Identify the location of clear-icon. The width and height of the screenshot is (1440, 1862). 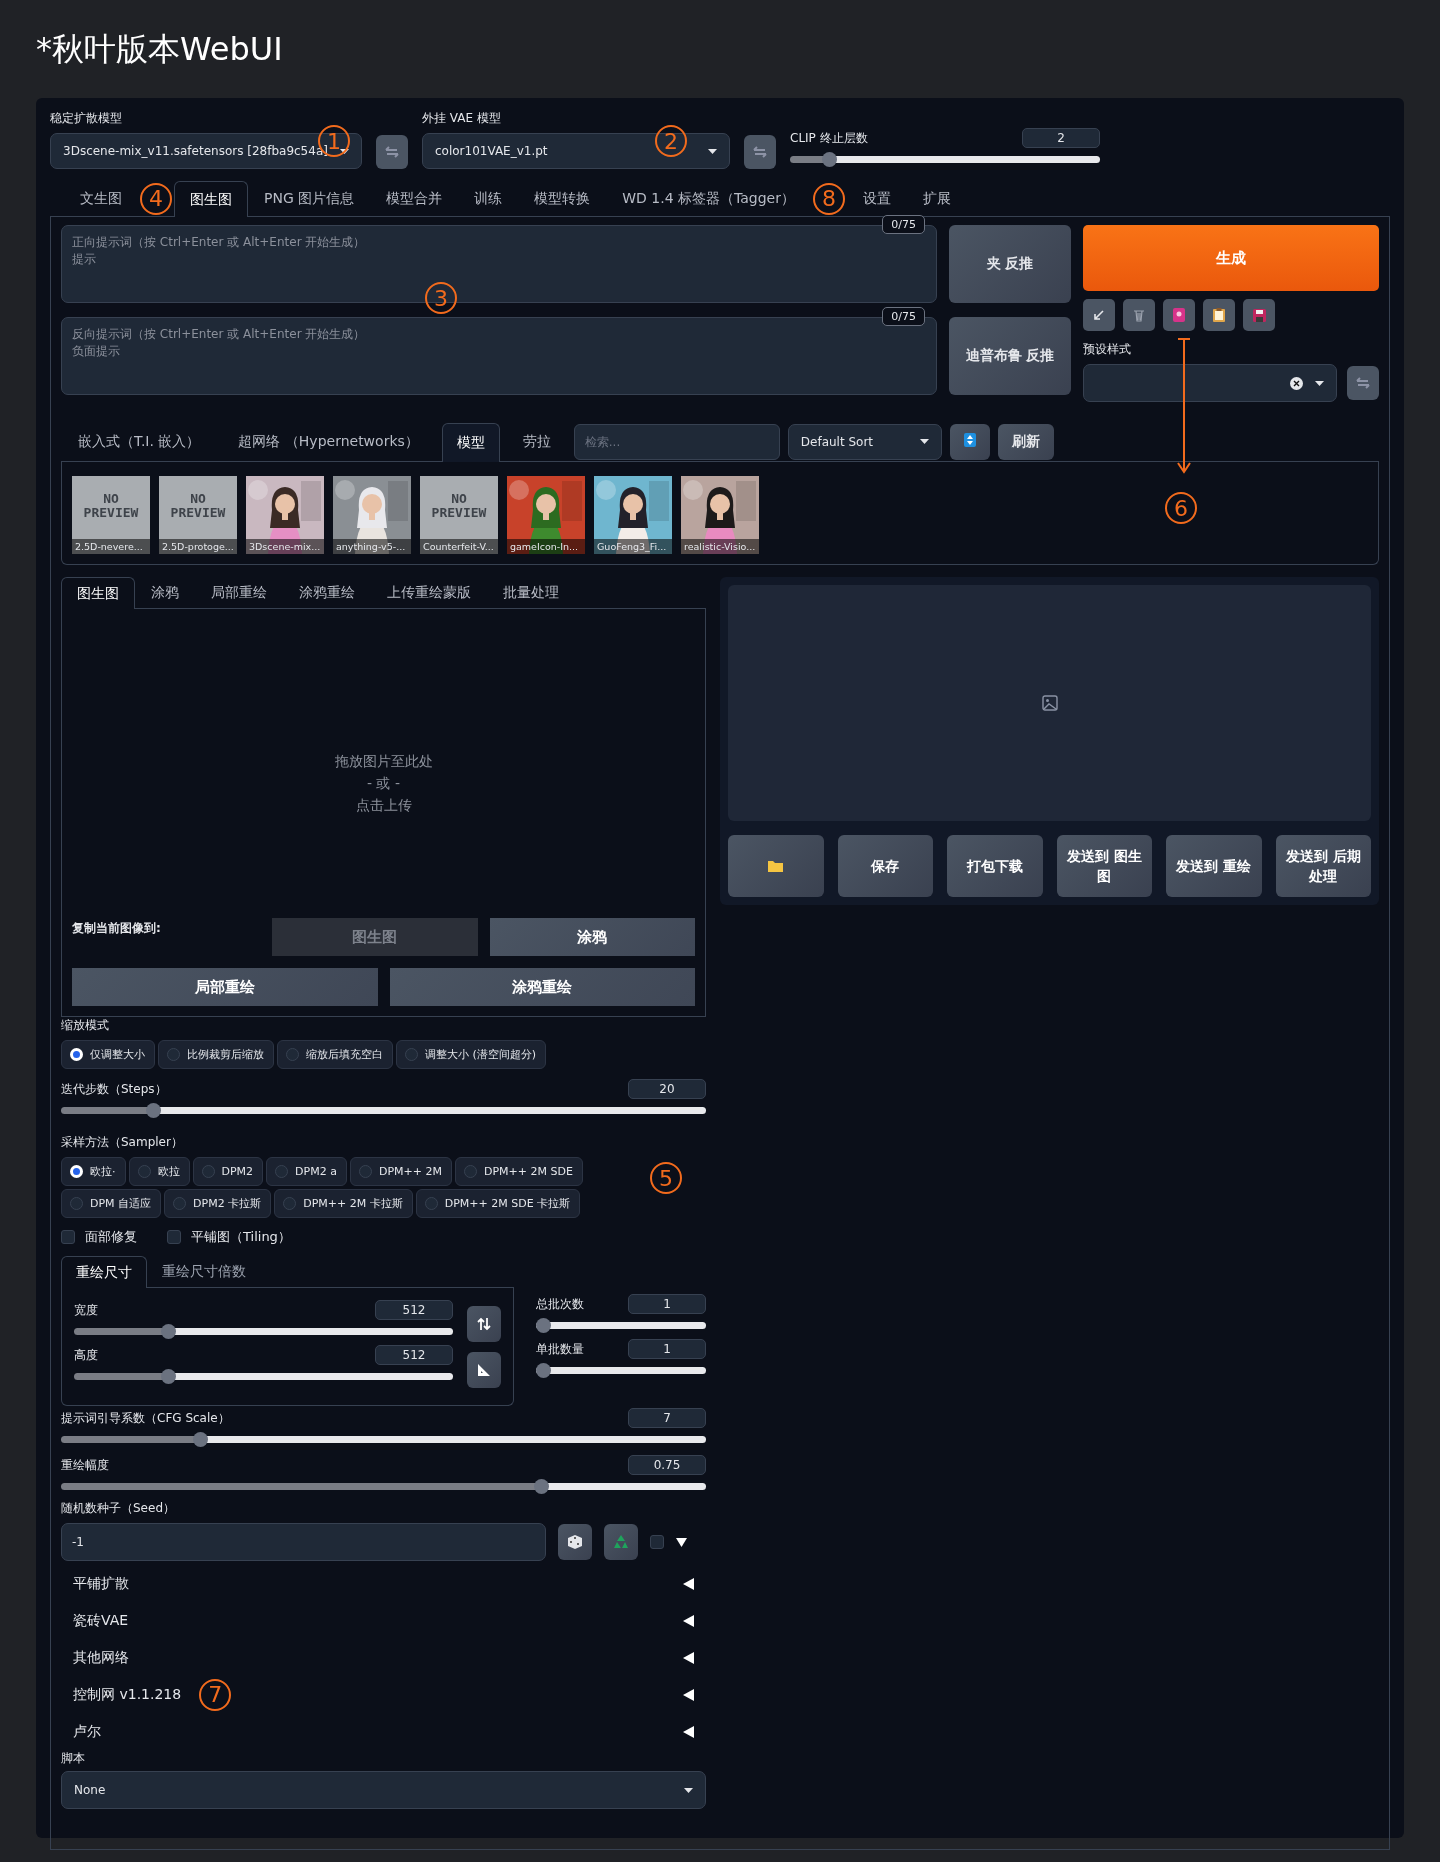
(1296, 383).